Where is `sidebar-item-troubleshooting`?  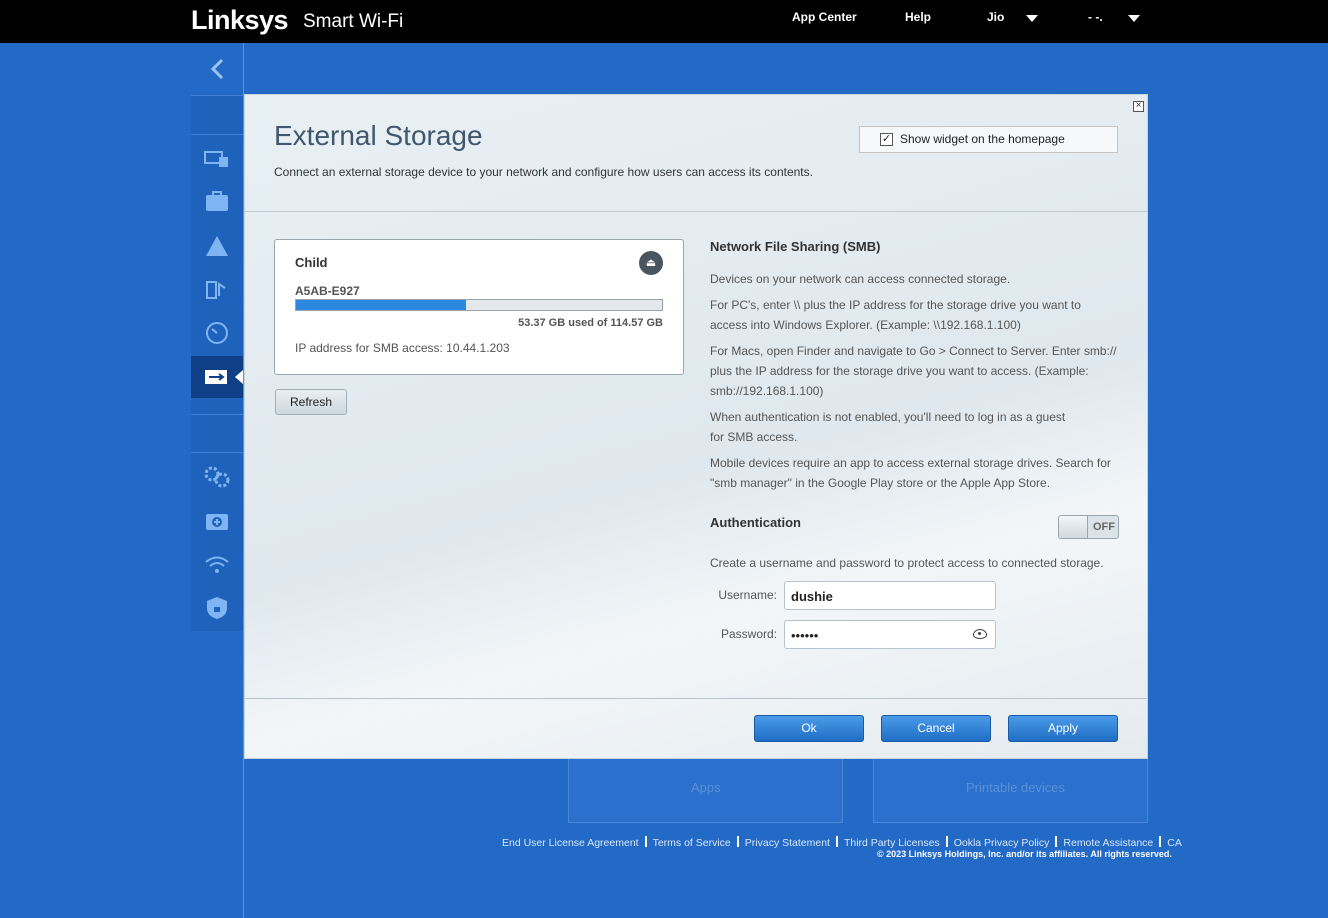 sidebar-item-troubleshooting is located at coordinates (217, 521).